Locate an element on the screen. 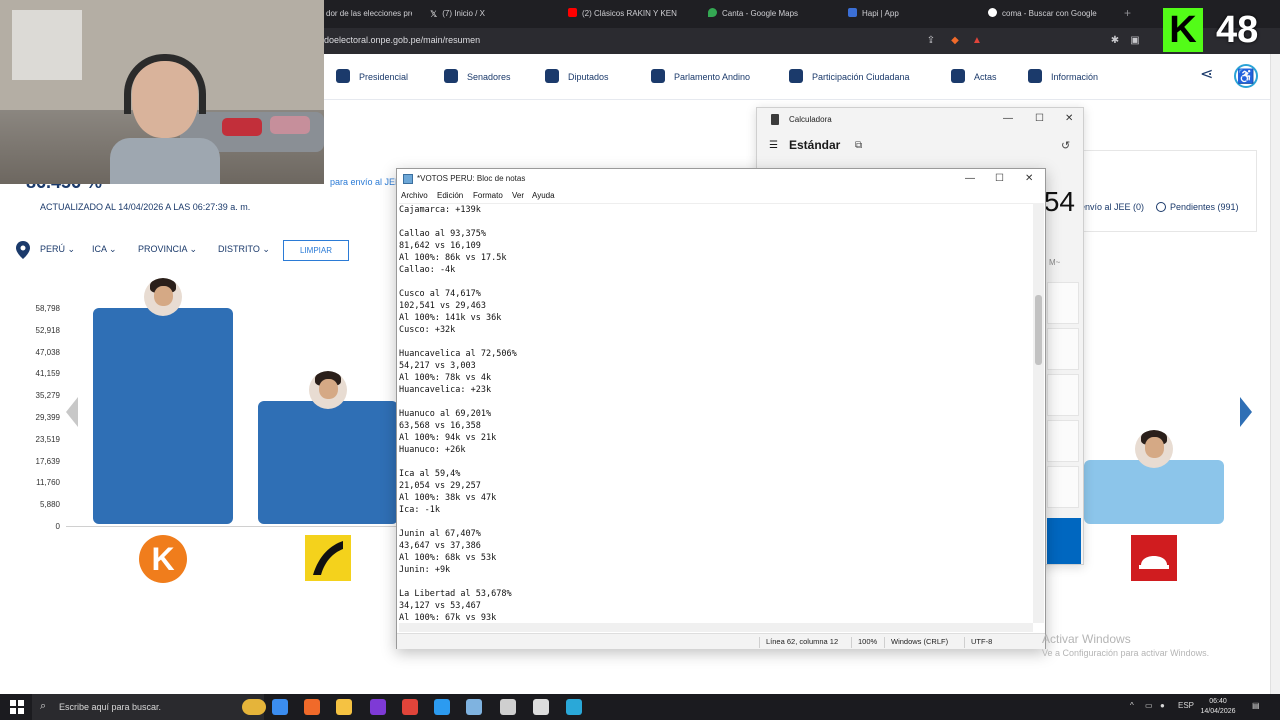 The image size is (1280, 720). windows-start-icon is located at coordinates (17, 707).